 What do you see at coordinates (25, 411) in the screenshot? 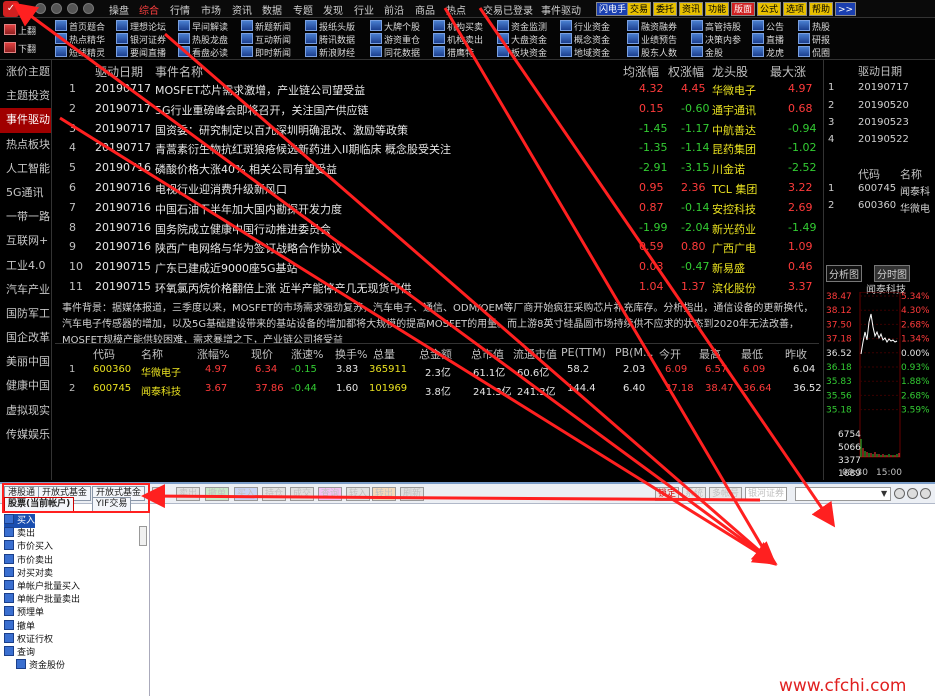
I see `sidebar-item: 虚拟现实` at bounding box center [25, 411].